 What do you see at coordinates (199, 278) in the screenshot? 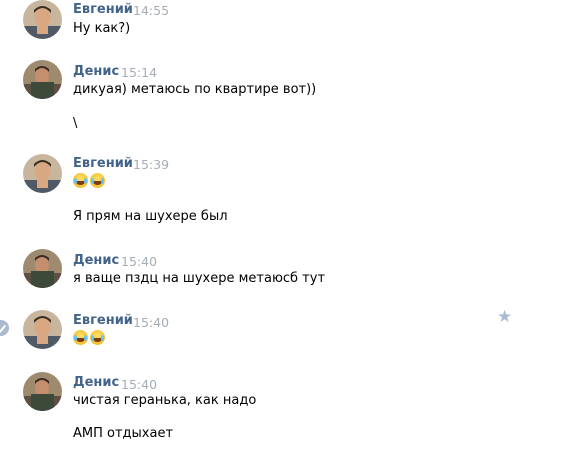
I see `message-text: я ваще пздц на шухере метаюсб тут` at bounding box center [199, 278].